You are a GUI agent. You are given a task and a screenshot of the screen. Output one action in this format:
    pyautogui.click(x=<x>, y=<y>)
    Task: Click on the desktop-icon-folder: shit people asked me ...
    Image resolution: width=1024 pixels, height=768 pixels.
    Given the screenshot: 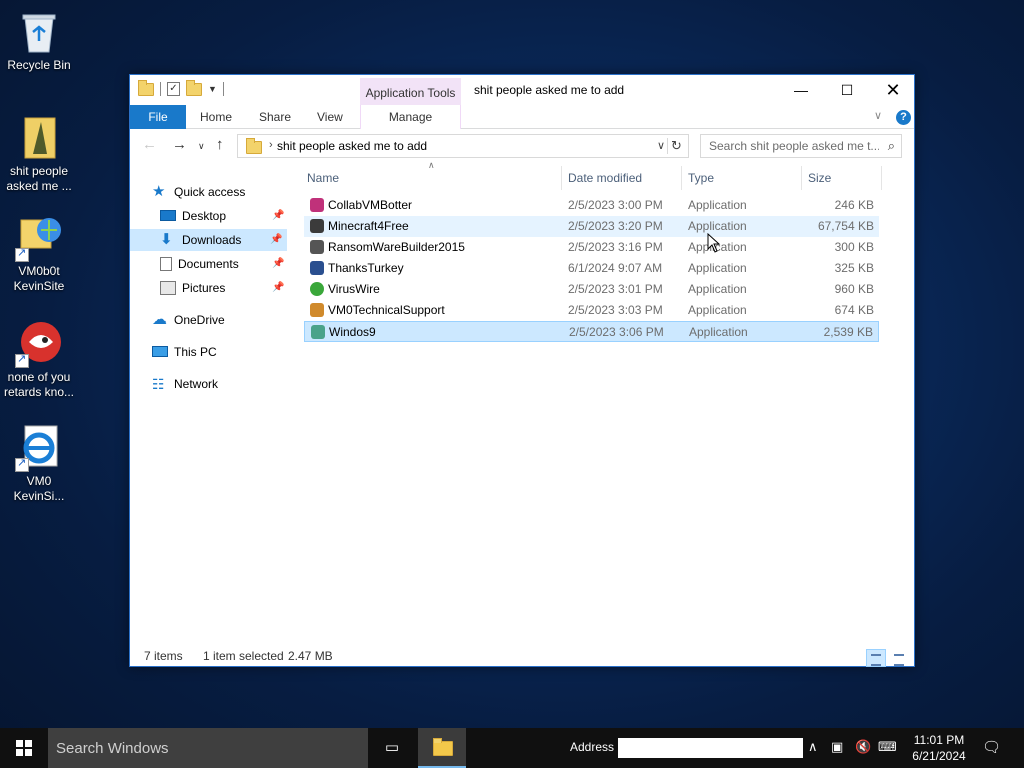 What is the action you would take?
    pyautogui.click(x=39, y=154)
    